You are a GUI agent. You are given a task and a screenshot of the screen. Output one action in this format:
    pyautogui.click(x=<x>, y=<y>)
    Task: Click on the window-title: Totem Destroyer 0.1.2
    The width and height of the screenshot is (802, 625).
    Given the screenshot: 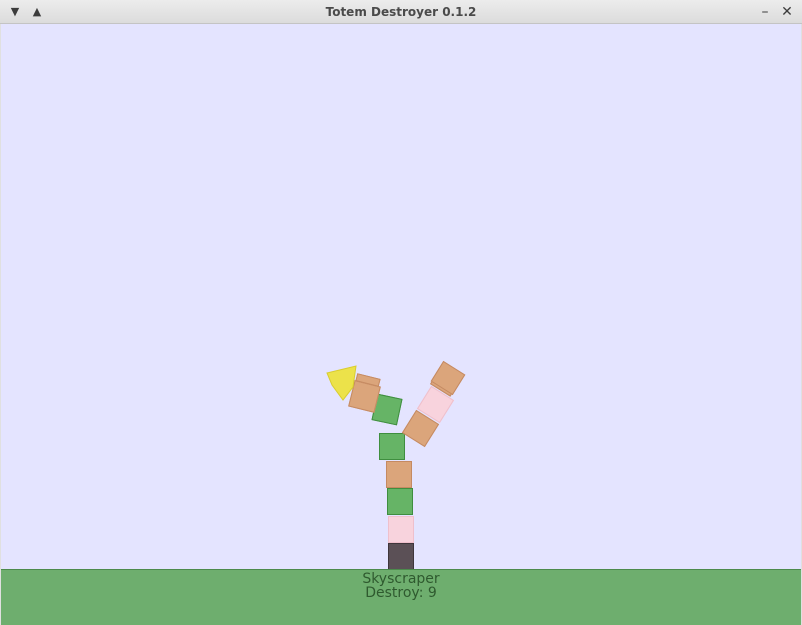 What is the action you would take?
    pyautogui.click(x=401, y=12)
    